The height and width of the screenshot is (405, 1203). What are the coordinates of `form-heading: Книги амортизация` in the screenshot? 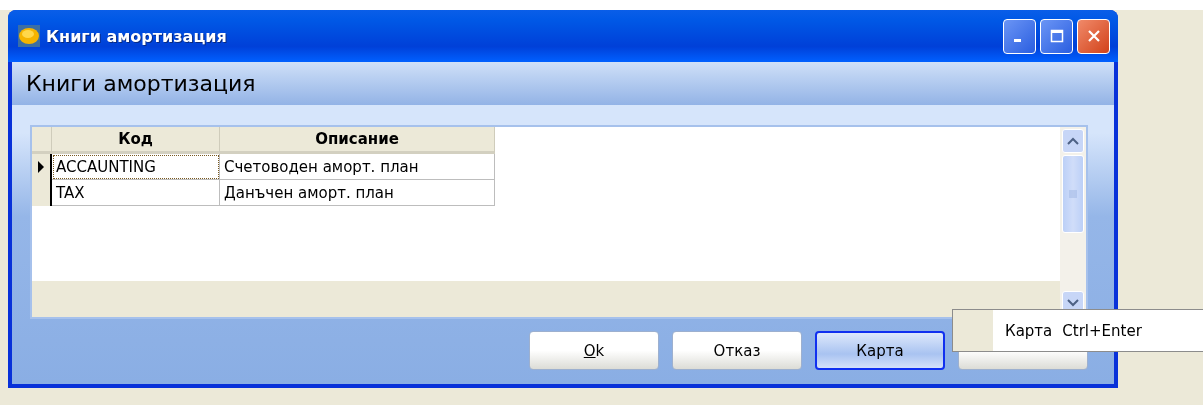 It's located at (141, 83).